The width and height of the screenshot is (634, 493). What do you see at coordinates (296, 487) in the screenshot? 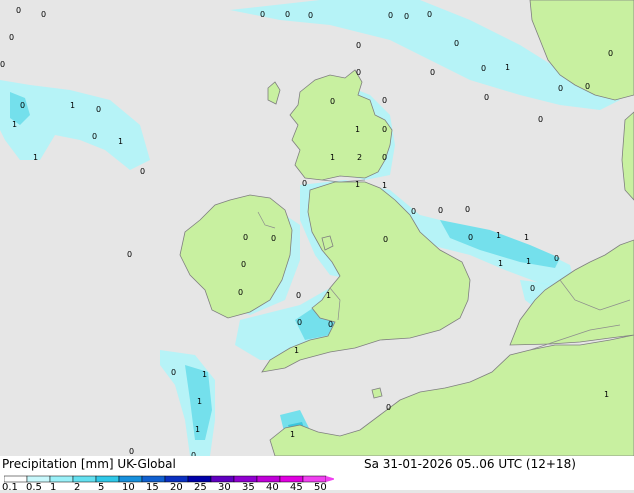
I see `scale-tick-label: 45` at bounding box center [296, 487].